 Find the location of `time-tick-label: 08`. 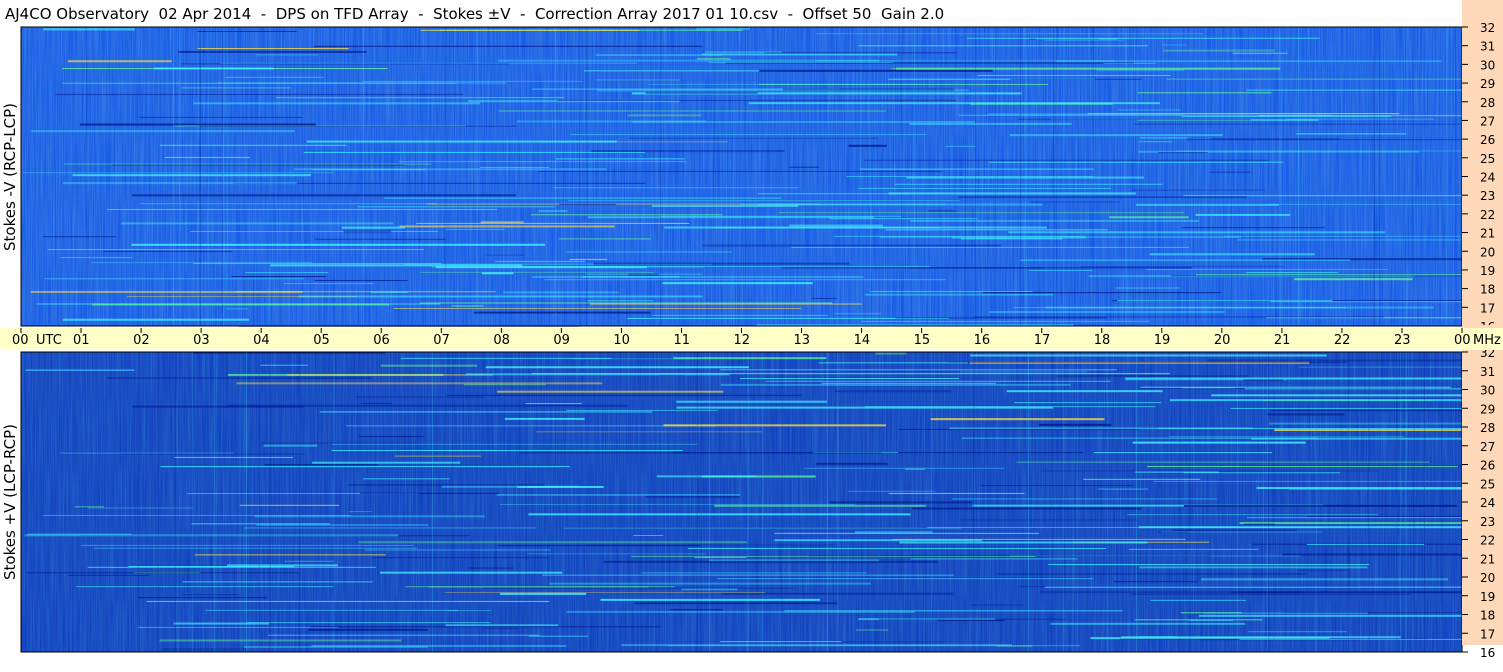

time-tick-label: 08 is located at coordinates (501, 340).